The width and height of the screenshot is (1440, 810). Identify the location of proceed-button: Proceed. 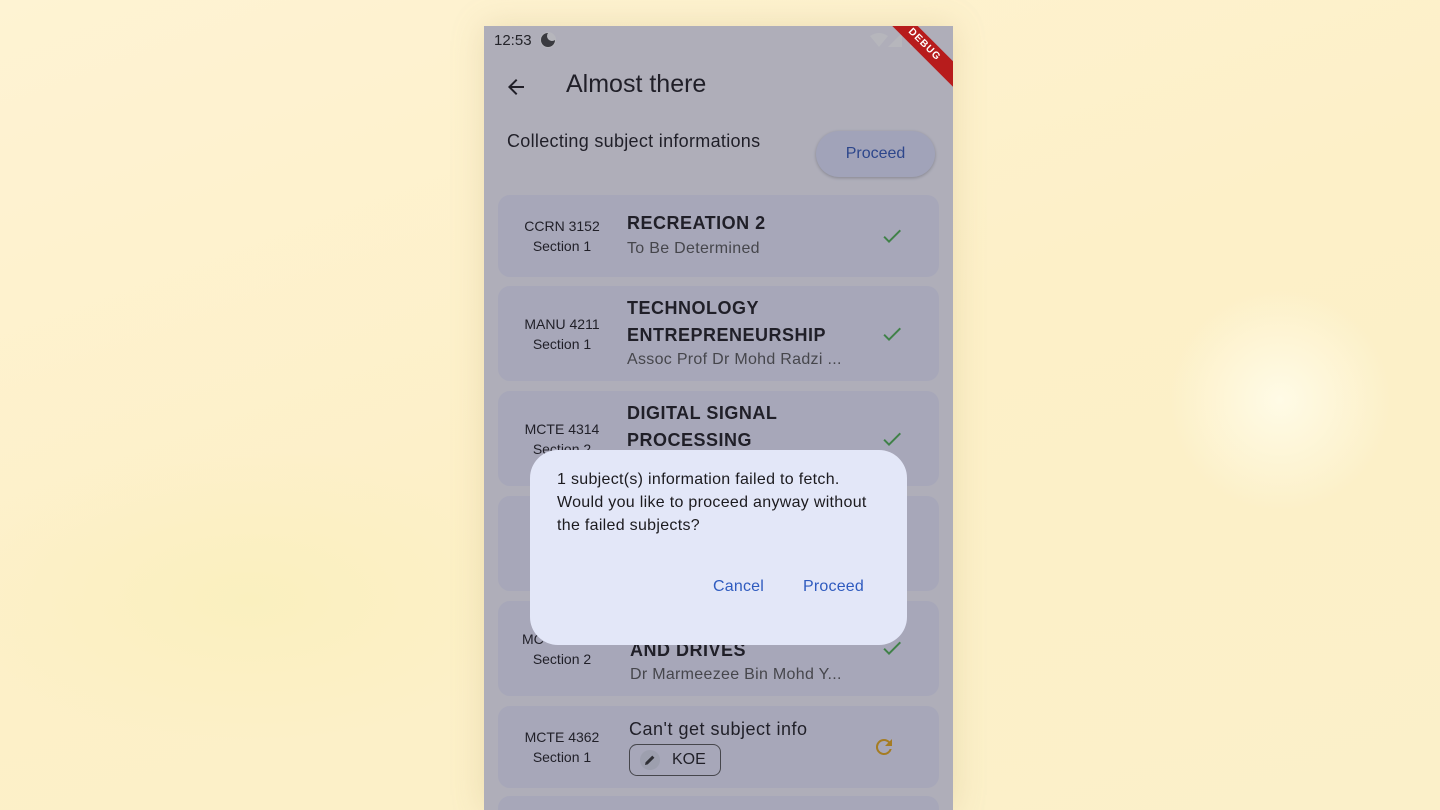
(833, 587).